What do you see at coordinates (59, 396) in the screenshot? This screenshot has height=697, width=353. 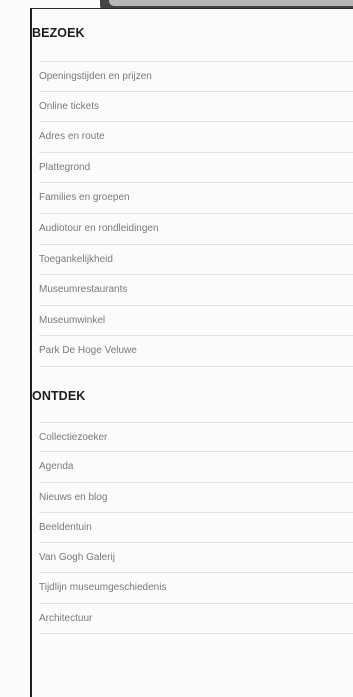 I see `section-heading-ontdek: ONTDEK` at bounding box center [59, 396].